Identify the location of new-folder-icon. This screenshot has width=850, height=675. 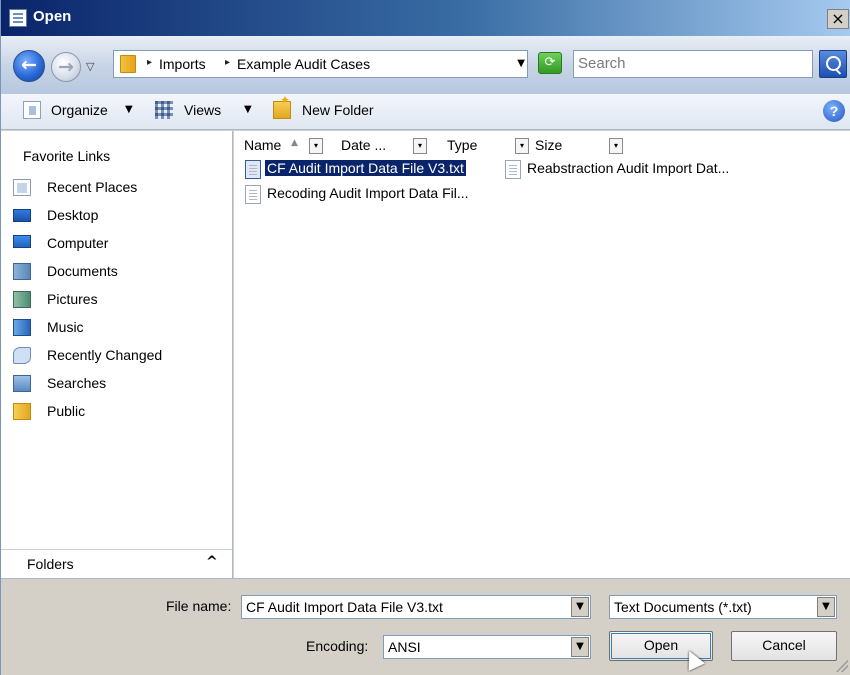
(282, 106).